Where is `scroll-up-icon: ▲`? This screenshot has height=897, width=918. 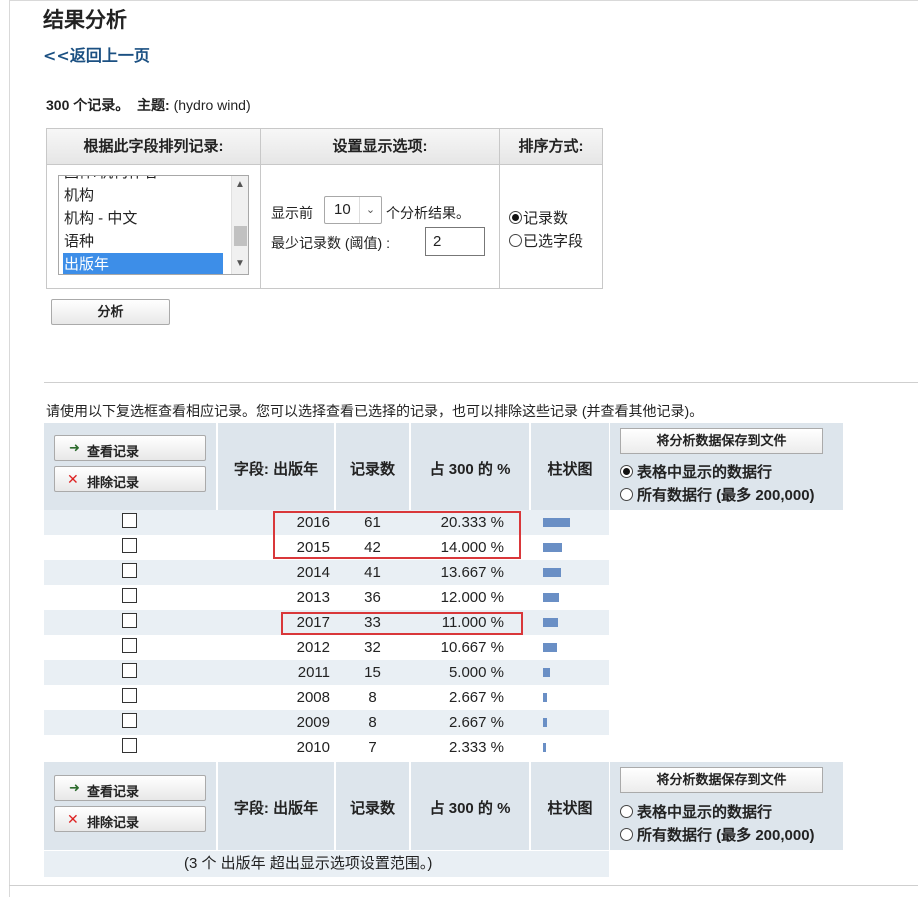
scroll-up-icon: ▲ is located at coordinates (240, 184).